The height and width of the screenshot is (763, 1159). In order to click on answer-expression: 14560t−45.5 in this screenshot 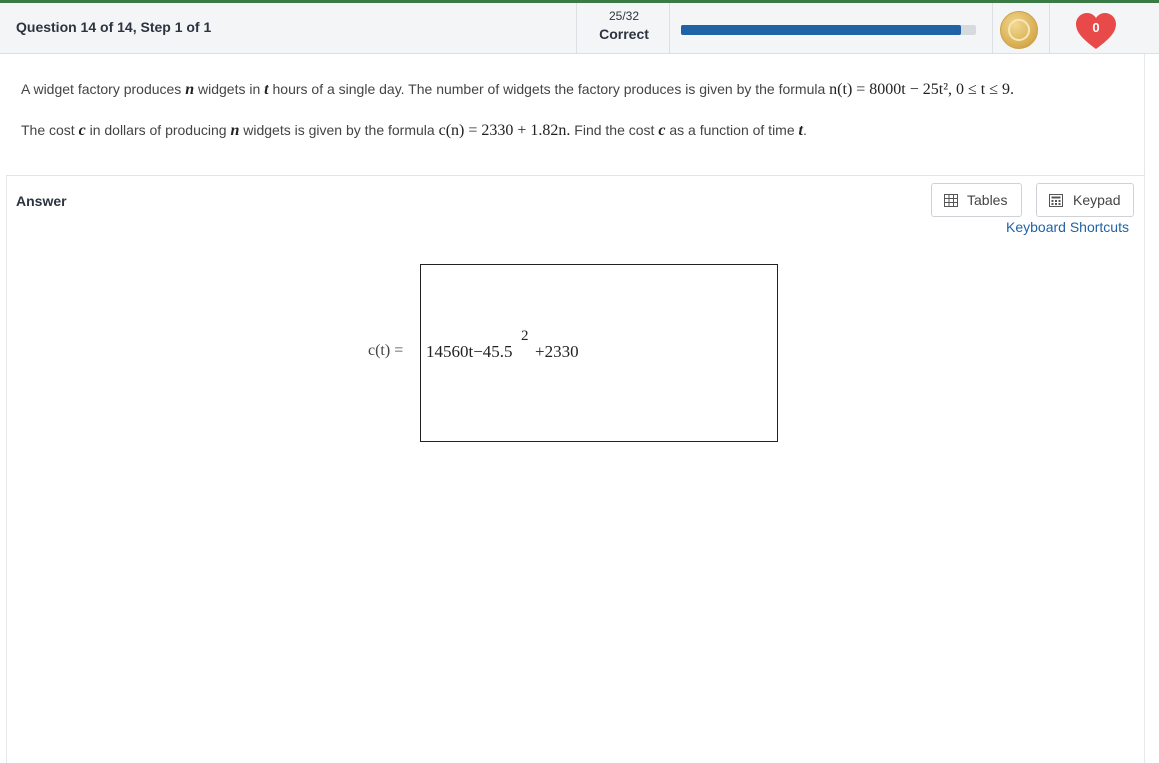, I will do `click(469, 351)`.